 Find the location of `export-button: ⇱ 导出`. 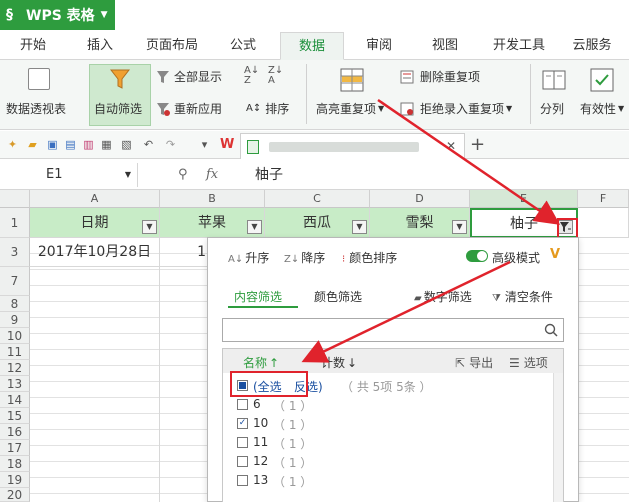

export-button: ⇱ 导出 is located at coordinates (474, 362).